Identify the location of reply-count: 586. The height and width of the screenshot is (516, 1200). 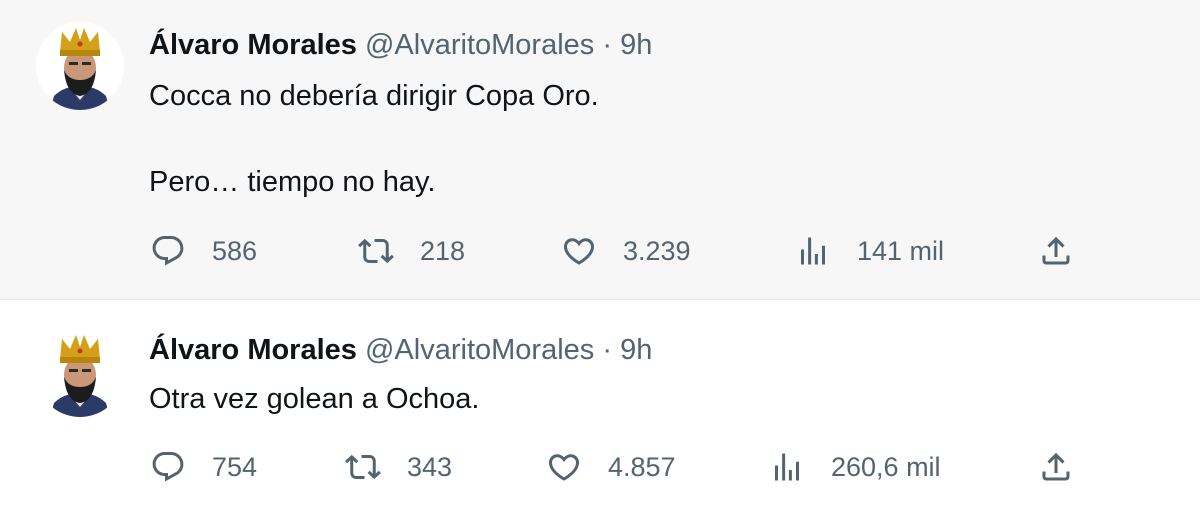
(235, 250).